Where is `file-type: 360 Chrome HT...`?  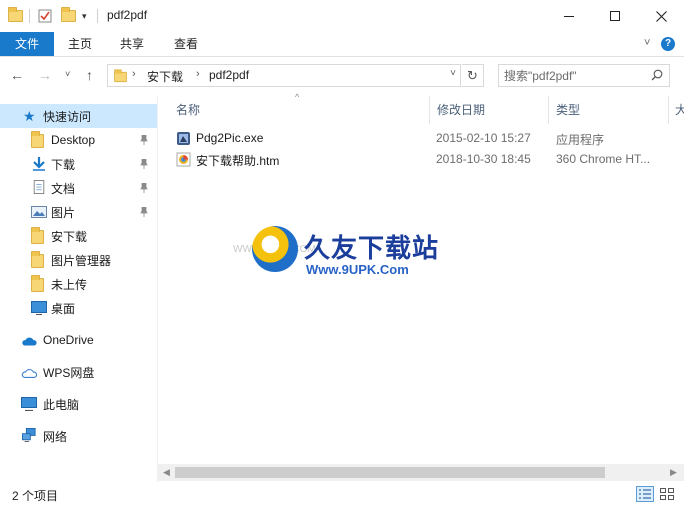
file-type: 360 Chrome HT... is located at coordinates (603, 159).